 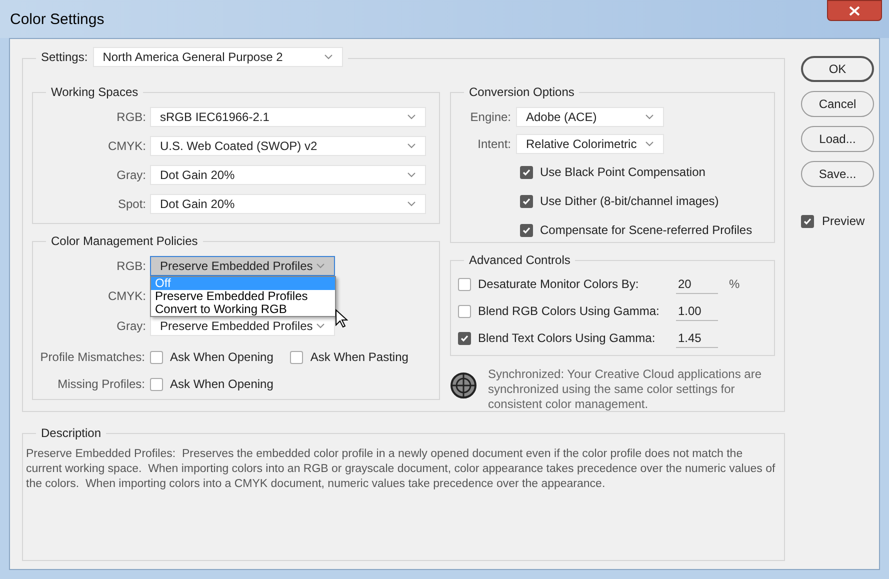 I want to click on field-label: Missing Profiles:, so click(x=101, y=384).